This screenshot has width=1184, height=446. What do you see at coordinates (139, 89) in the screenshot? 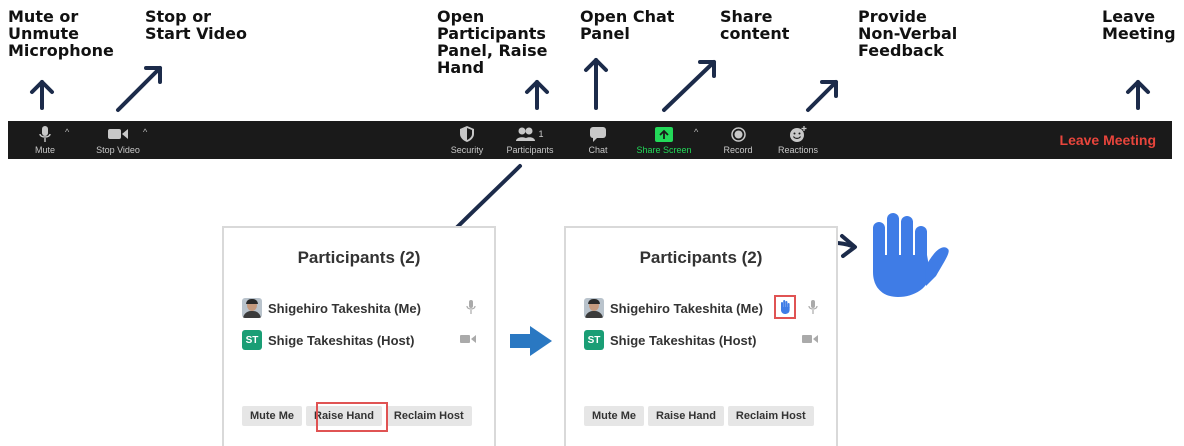
I see `diagonal-arrow-video` at bounding box center [139, 89].